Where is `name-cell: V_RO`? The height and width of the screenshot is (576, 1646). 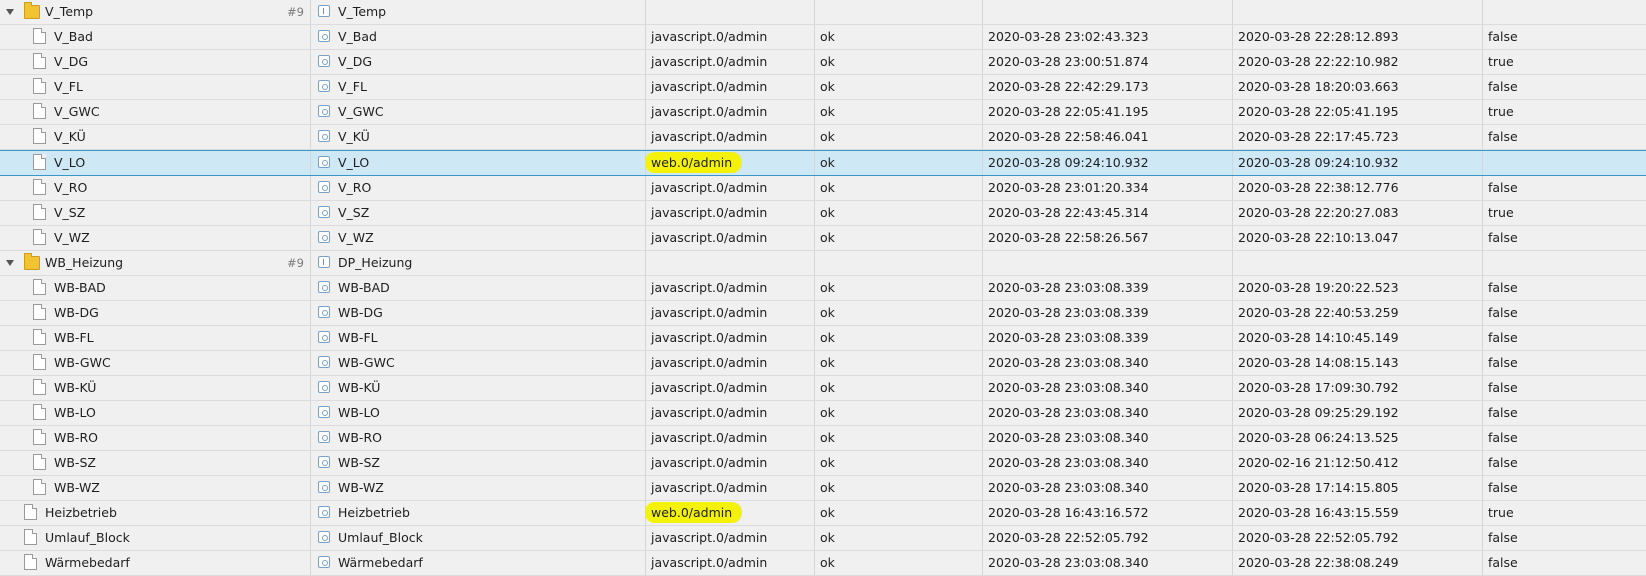 name-cell: V_RO is located at coordinates (155, 188).